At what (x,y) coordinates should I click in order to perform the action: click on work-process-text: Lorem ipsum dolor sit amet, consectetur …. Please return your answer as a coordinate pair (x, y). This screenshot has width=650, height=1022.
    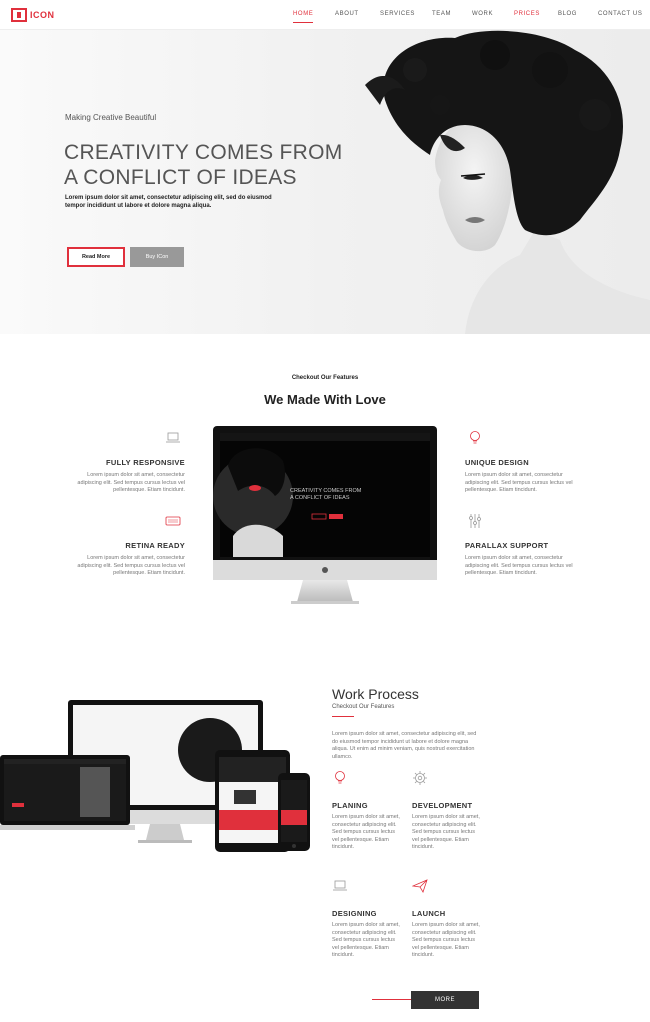
    Looking at the image, I should click on (404, 745).